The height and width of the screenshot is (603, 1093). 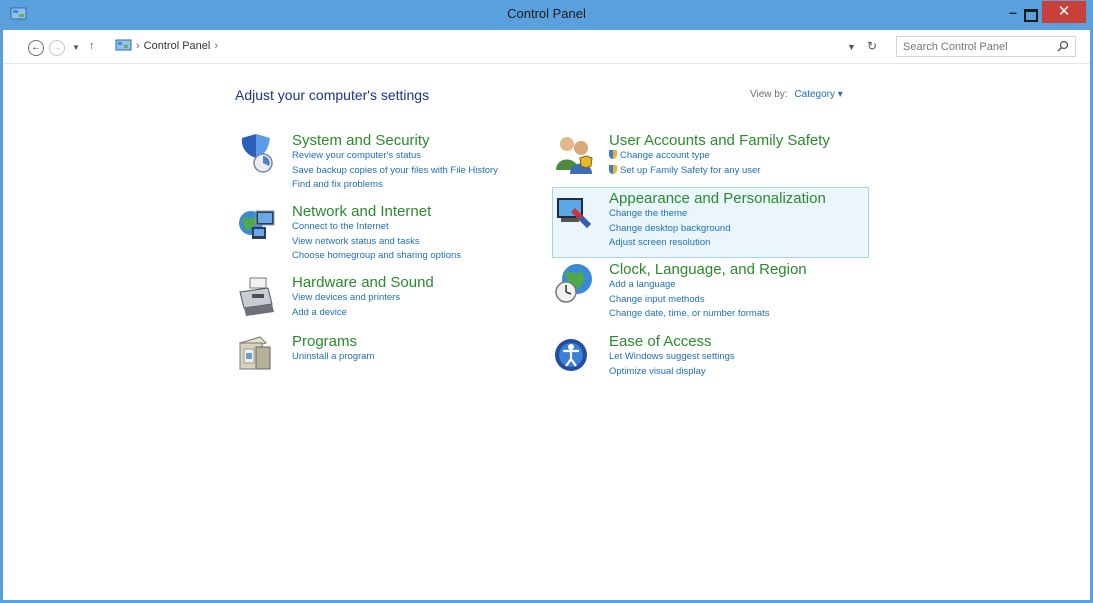 What do you see at coordinates (818, 94) in the screenshot?
I see `view-by-dropdown: Category ▾` at bounding box center [818, 94].